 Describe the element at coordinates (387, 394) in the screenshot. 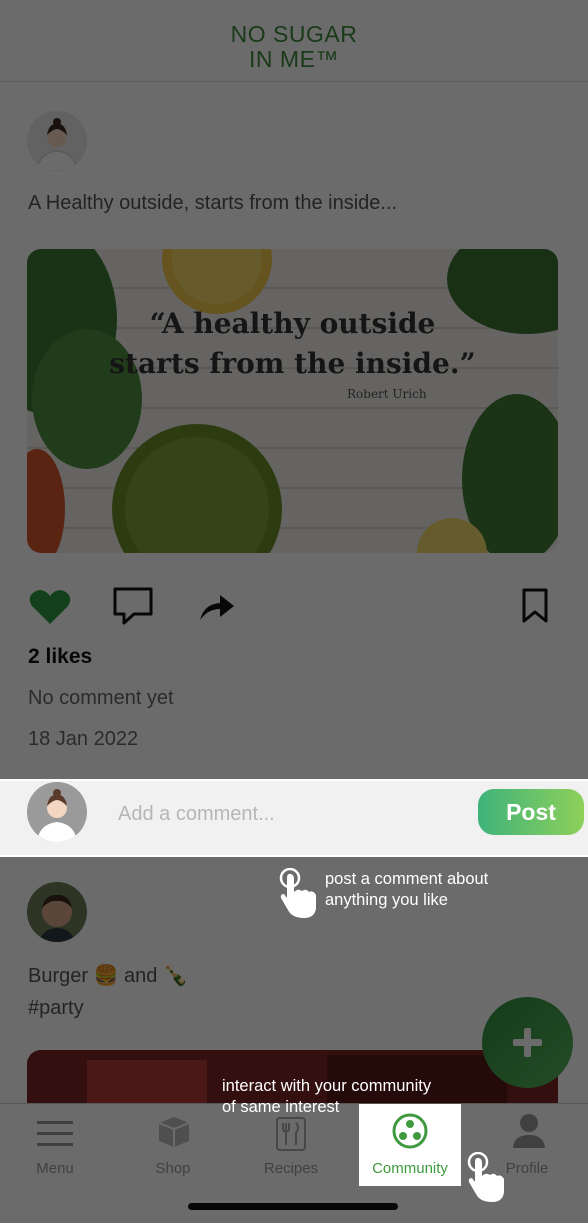

I see `image-quote-author: Robert Urich` at that location.